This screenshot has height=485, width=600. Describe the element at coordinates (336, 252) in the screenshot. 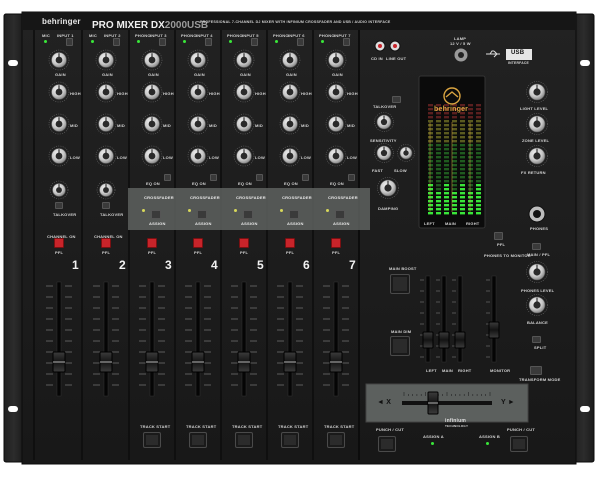

I see `pfl-label-7: PFL` at that location.